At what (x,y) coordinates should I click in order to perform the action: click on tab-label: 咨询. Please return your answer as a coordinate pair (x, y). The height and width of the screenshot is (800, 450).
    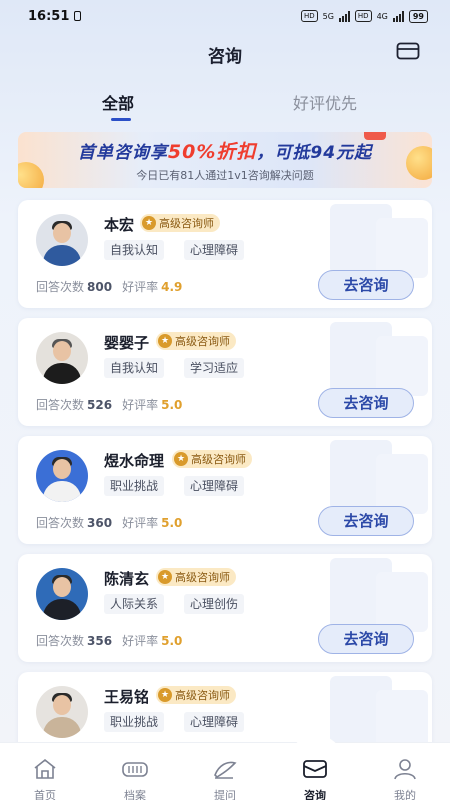
    Looking at the image, I should click on (315, 794).